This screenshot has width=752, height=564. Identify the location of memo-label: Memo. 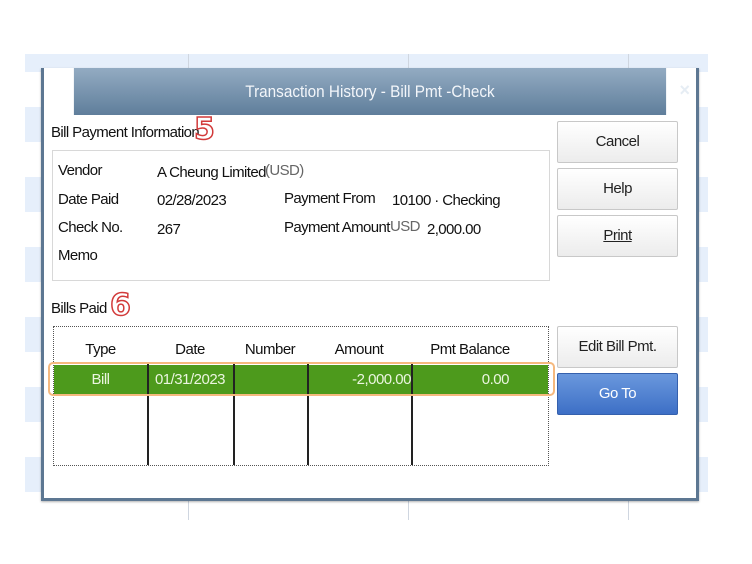
(78, 255).